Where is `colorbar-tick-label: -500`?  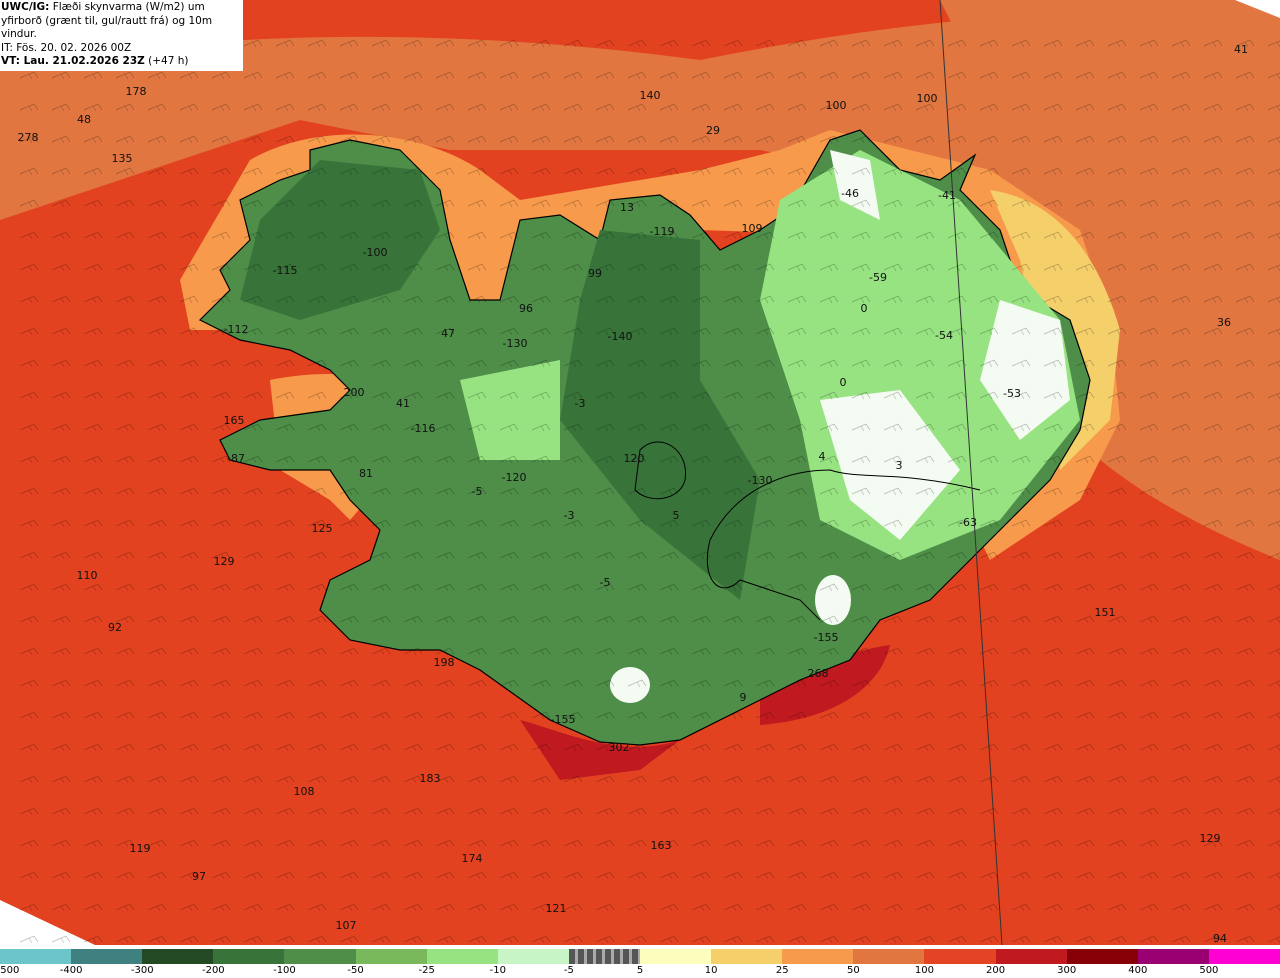
colorbar-tick-label: -500 is located at coordinates (10, 970).